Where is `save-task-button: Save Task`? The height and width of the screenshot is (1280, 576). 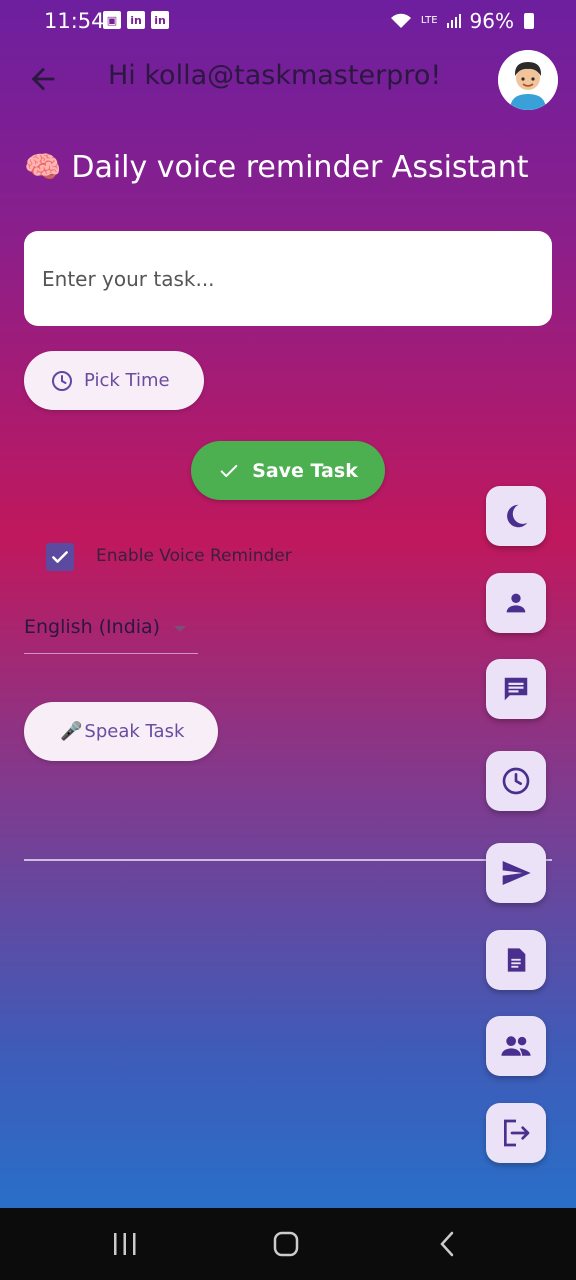 save-task-button: Save Task is located at coordinates (288, 470).